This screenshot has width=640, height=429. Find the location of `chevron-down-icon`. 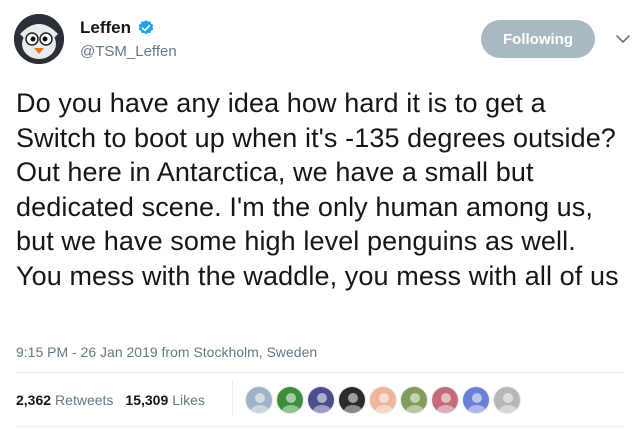

chevron-down-icon is located at coordinates (623, 39).